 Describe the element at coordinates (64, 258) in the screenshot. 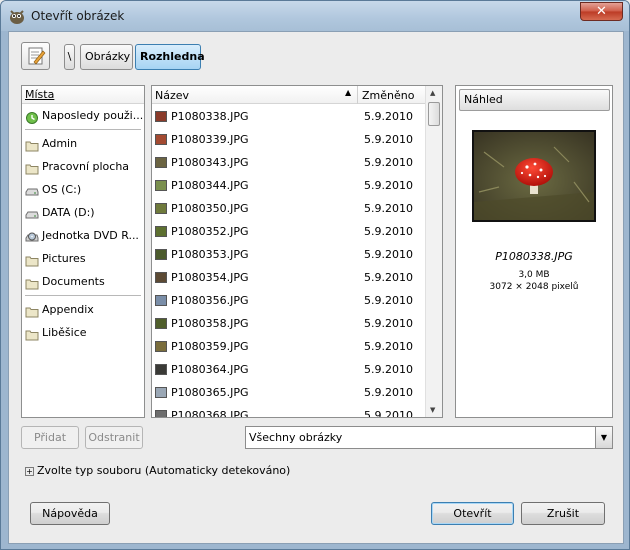

I see `place-item-label: Pictures` at that location.